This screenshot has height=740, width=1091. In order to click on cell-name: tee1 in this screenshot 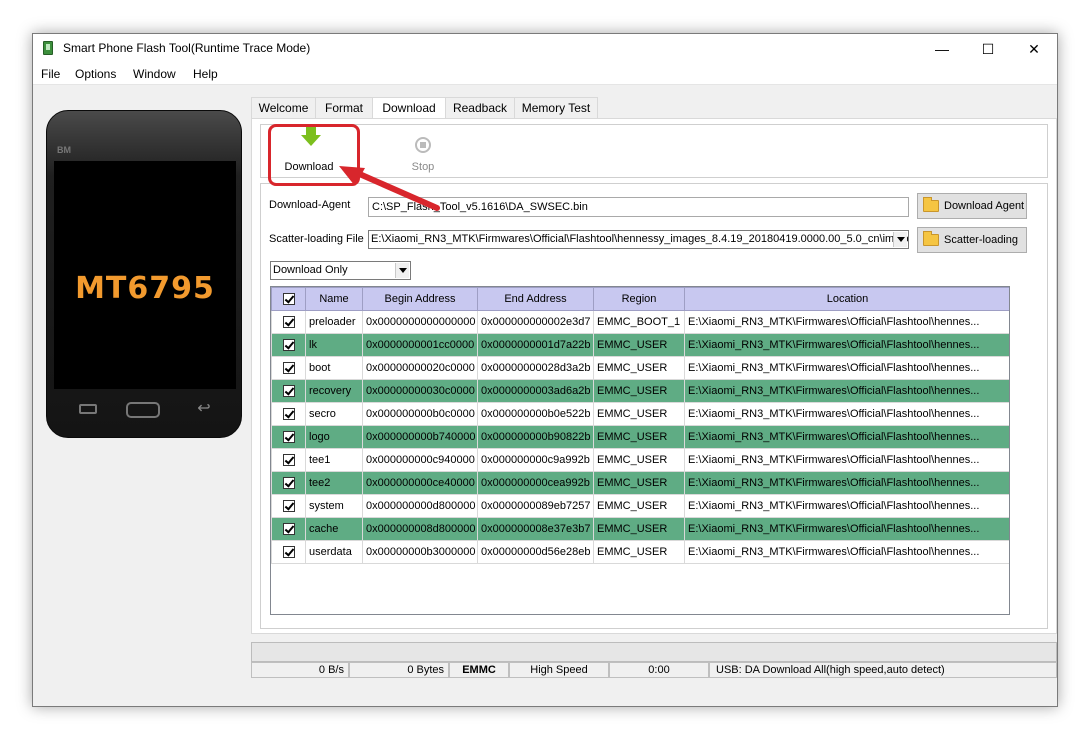, I will do `click(334, 460)`.